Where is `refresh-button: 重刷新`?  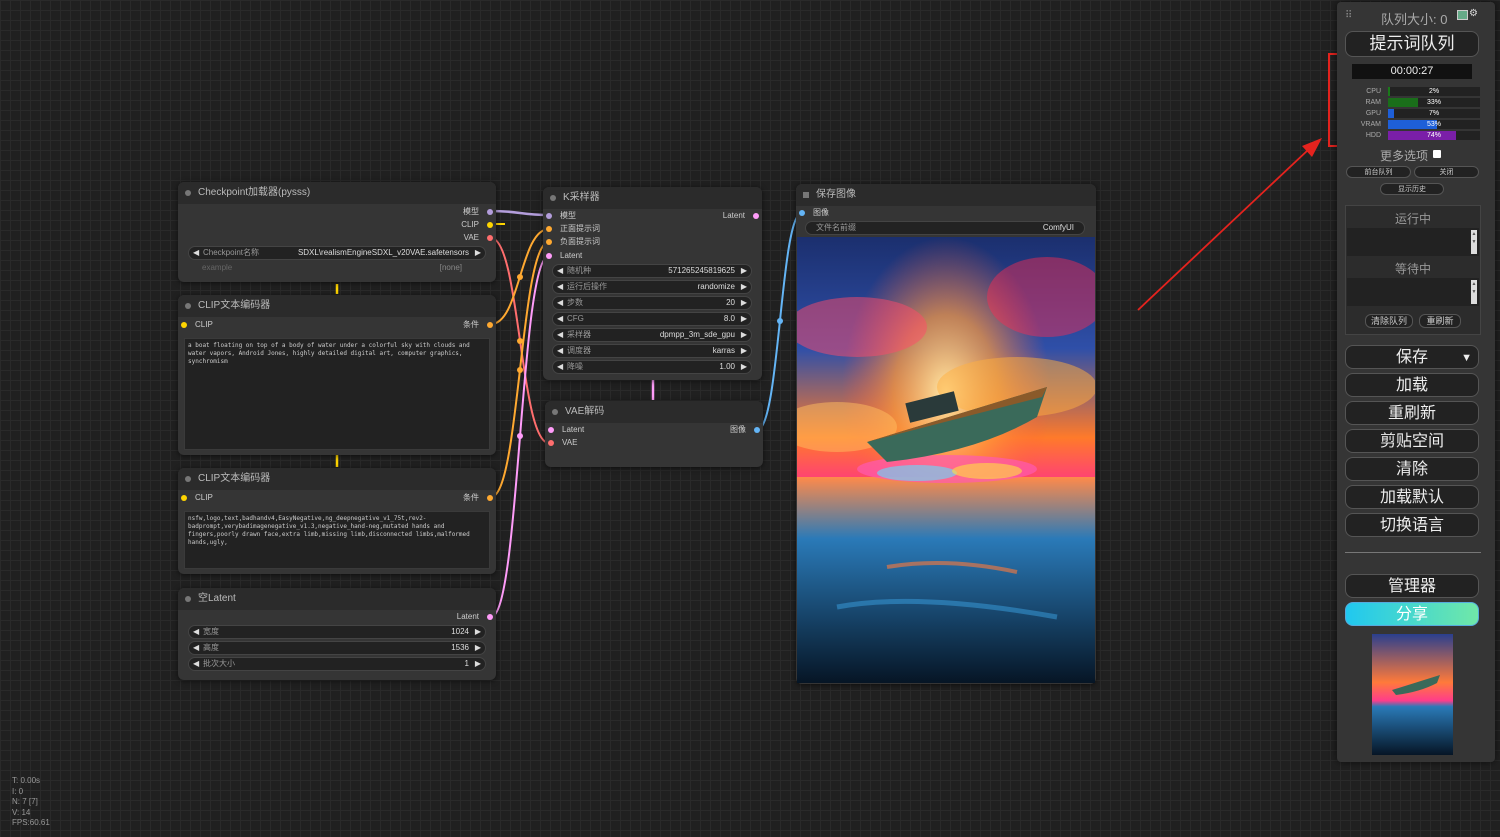 refresh-button: 重刷新 is located at coordinates (1412, 413).